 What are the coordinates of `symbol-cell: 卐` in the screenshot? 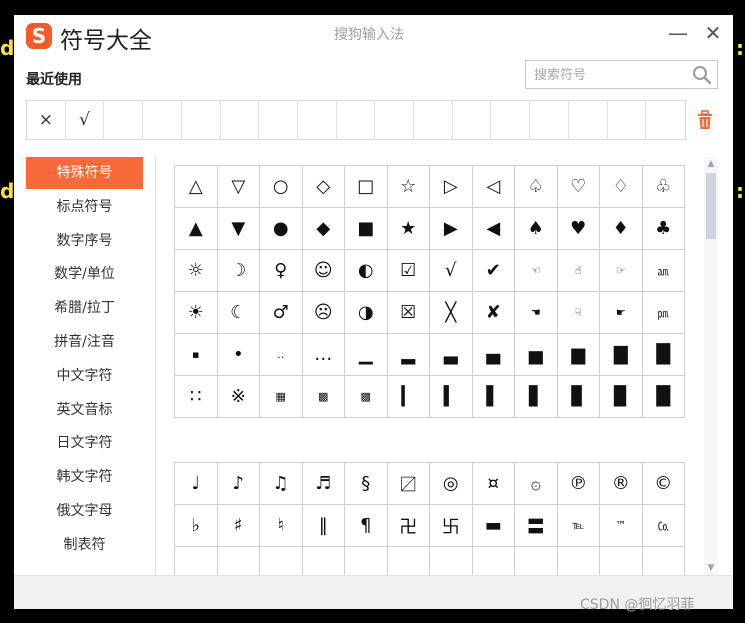 It's located at (451, 526).